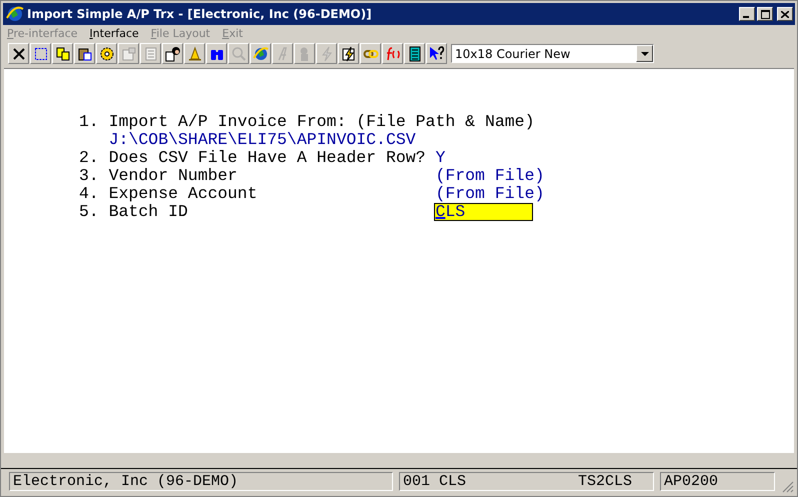 This screenshot has width=798, height=497. What do you see at coordinates (89, 176) in the screenshot?
I see `item-number: 3.` at bounding box center [89, 176].